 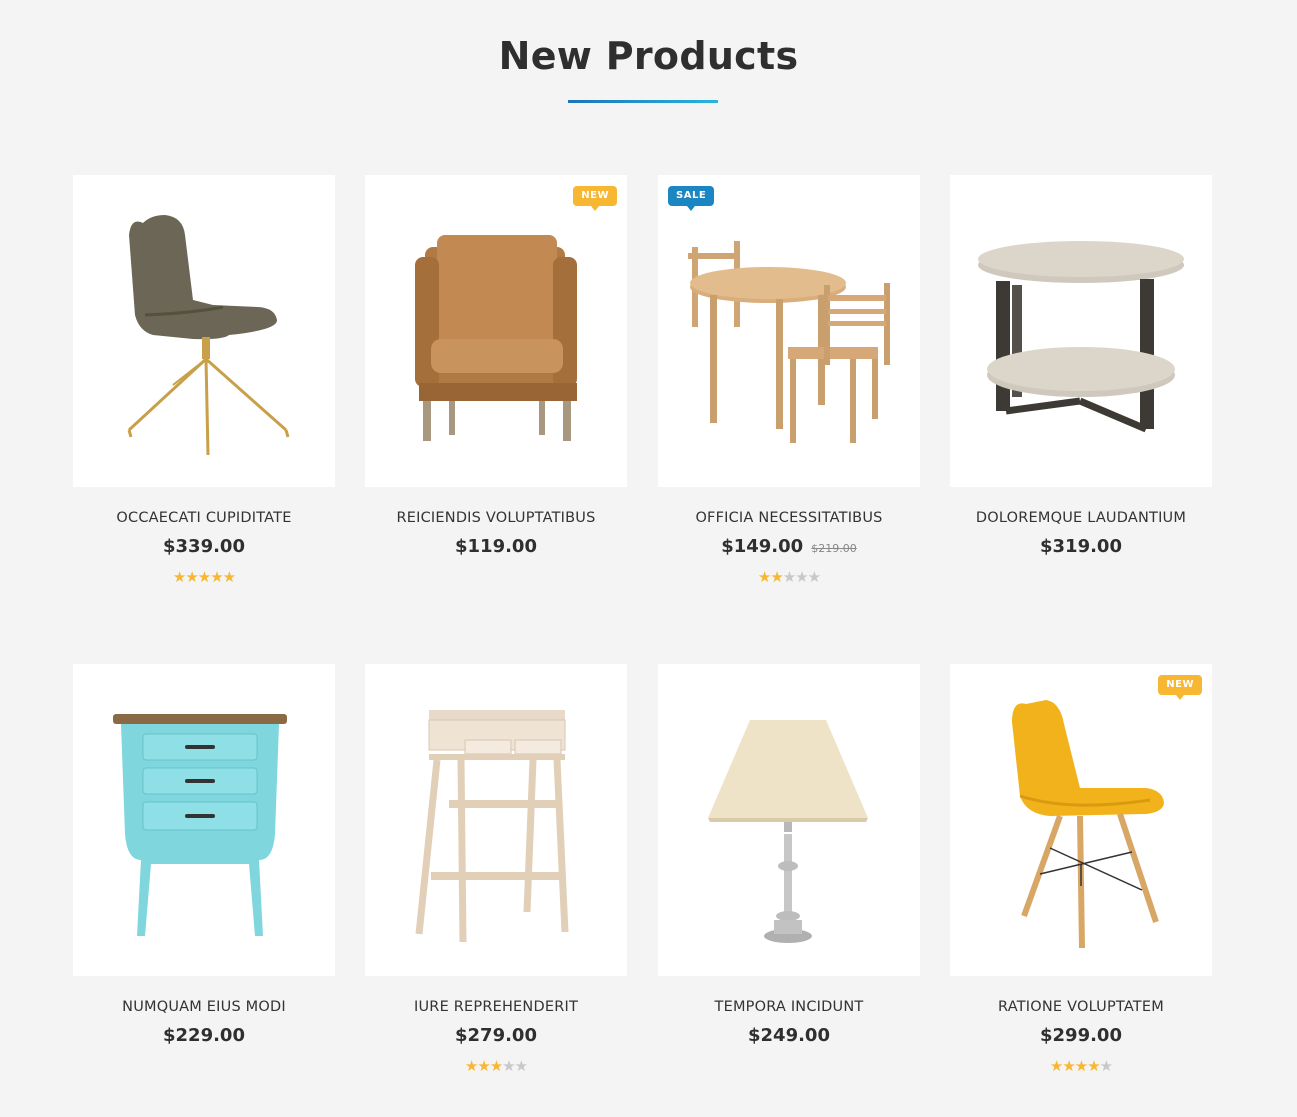 I want to click on price-row: $149.00 $219.00, so click(x=789, y=546).